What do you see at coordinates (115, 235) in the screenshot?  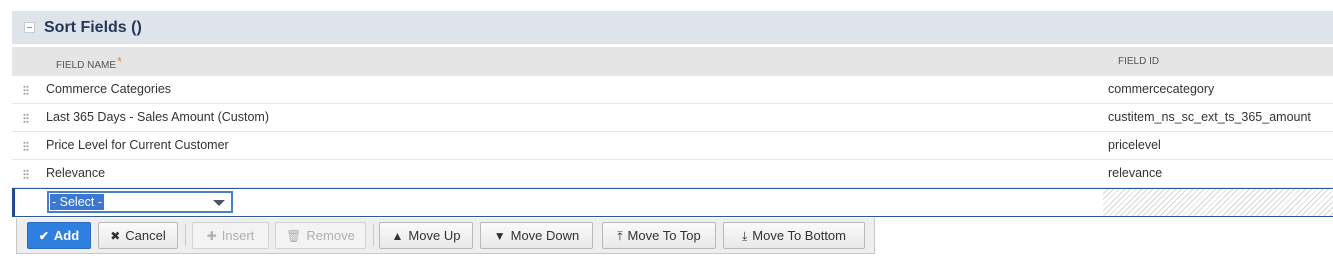 I see `x-icon: ✖` at bounding box center [115, 235].